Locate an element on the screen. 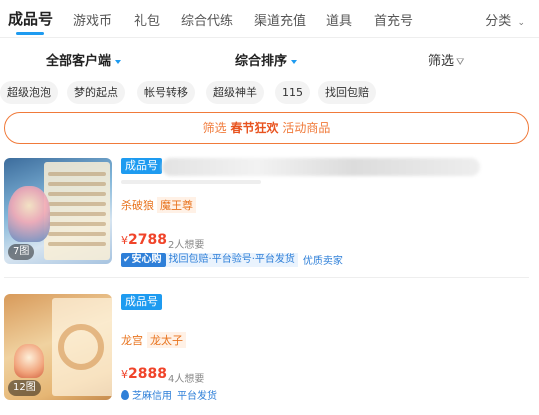  tab-items: 道具 is located at coordinates (339, 19).